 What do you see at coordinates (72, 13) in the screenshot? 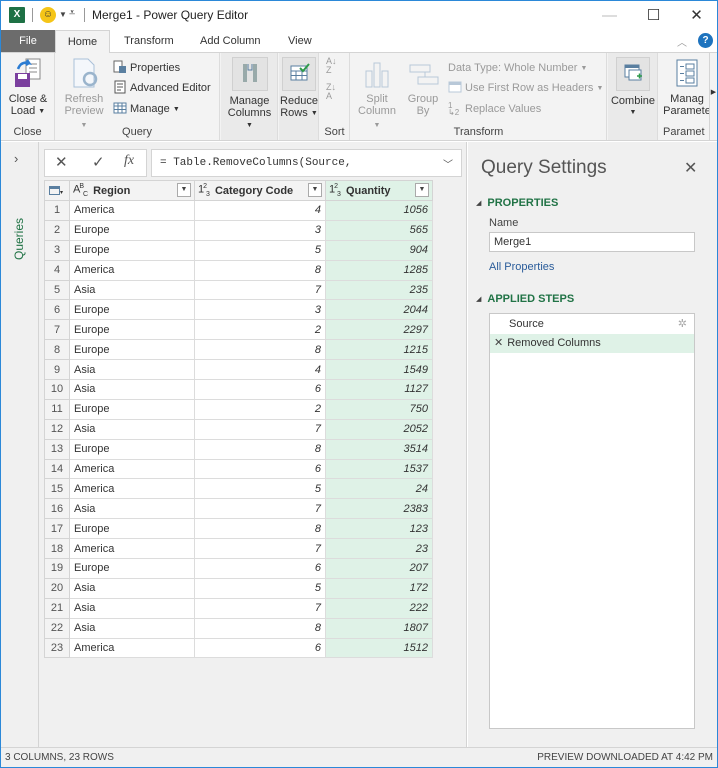
I see `customize-qat-icon: ⩡` at bounding box center [72, 13].